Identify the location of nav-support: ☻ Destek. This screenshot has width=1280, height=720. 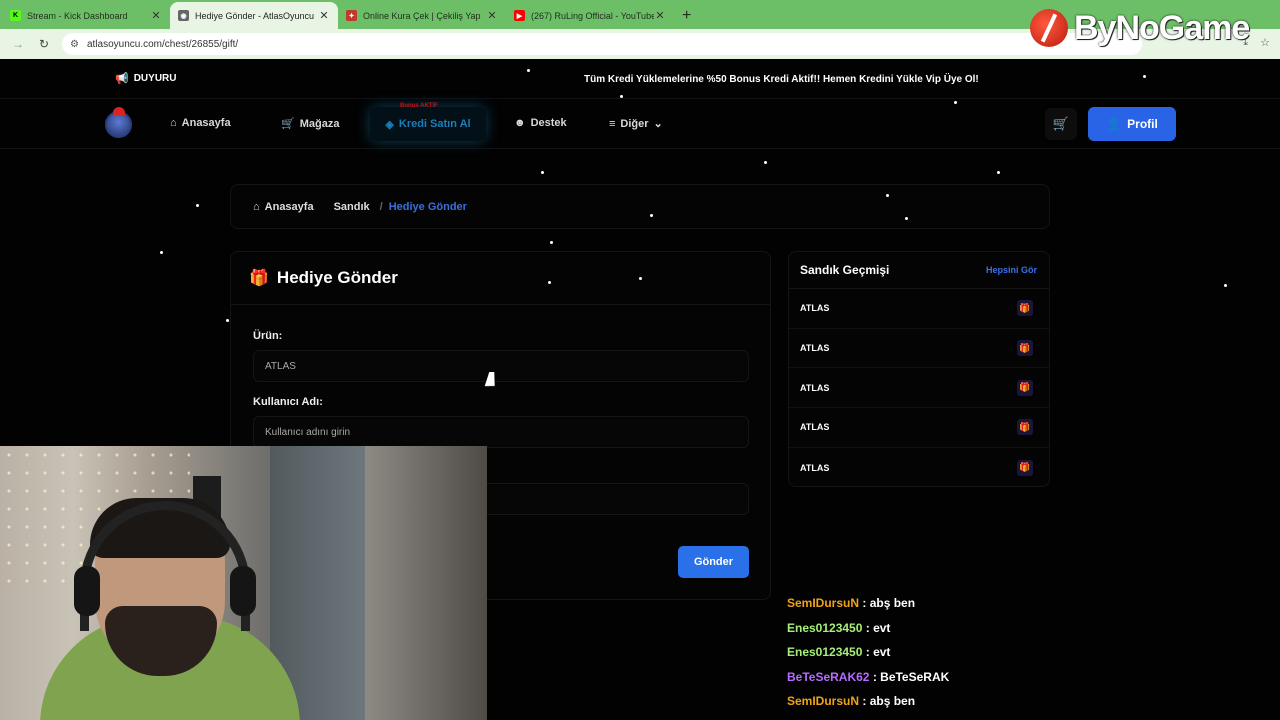
(540, 123).